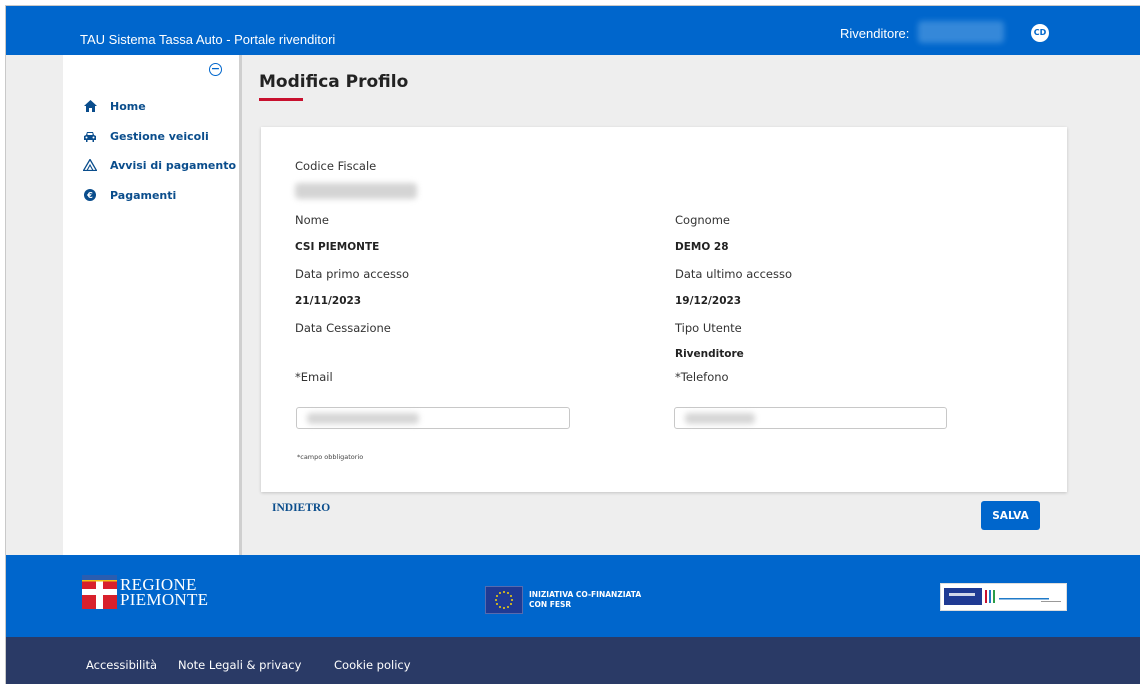 This screenshot has height=684, width=1140. I want to click on car-icon, so click(90, 136).